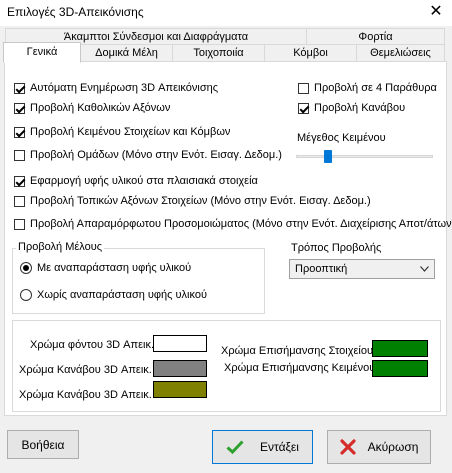 The image size is (452, 473). What do you see at coordinates (347, 447) in the screenshot?
I see `x-icon` at bounding box center [347, 447].